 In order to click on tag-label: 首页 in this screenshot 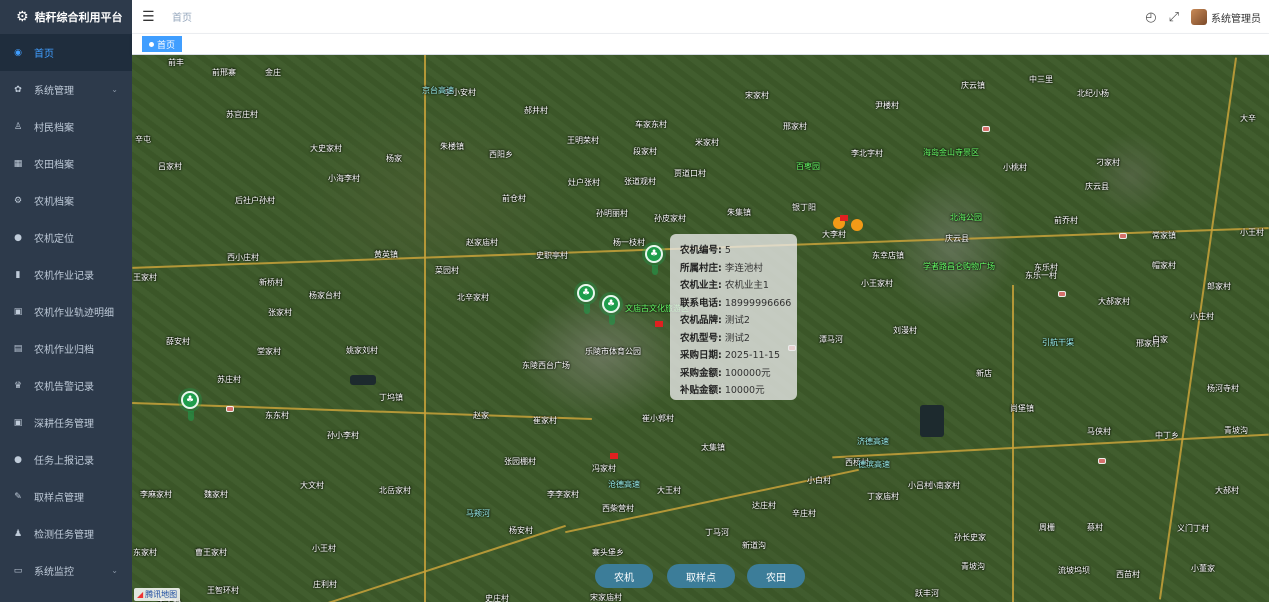, I will do `click(166, 45)`.